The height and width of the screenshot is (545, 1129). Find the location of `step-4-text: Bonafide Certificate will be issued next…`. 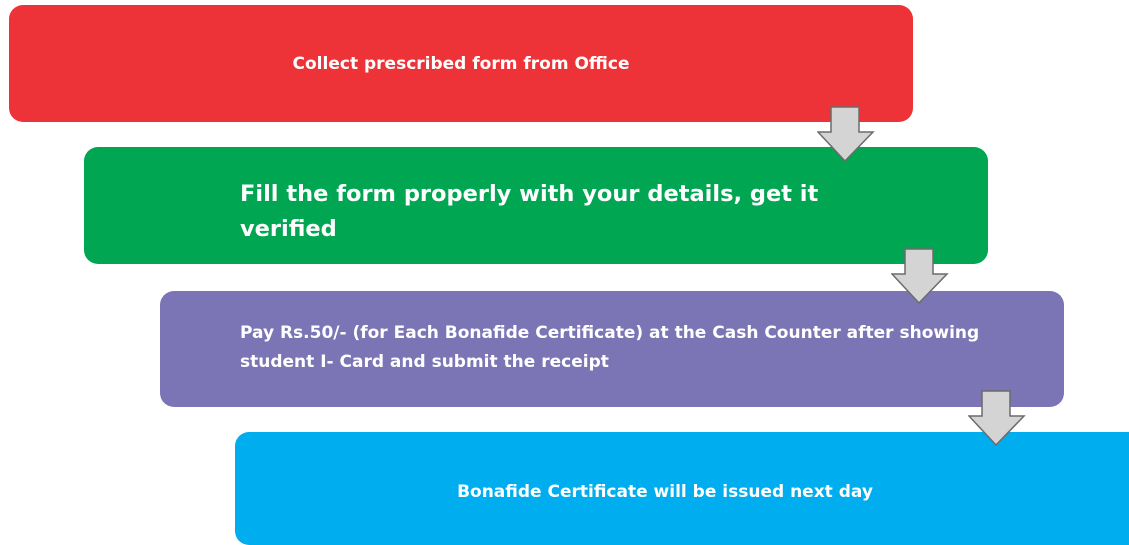

step-4-text: Bonafide Certificate will be issued next… is located at coordinates (665, 492).